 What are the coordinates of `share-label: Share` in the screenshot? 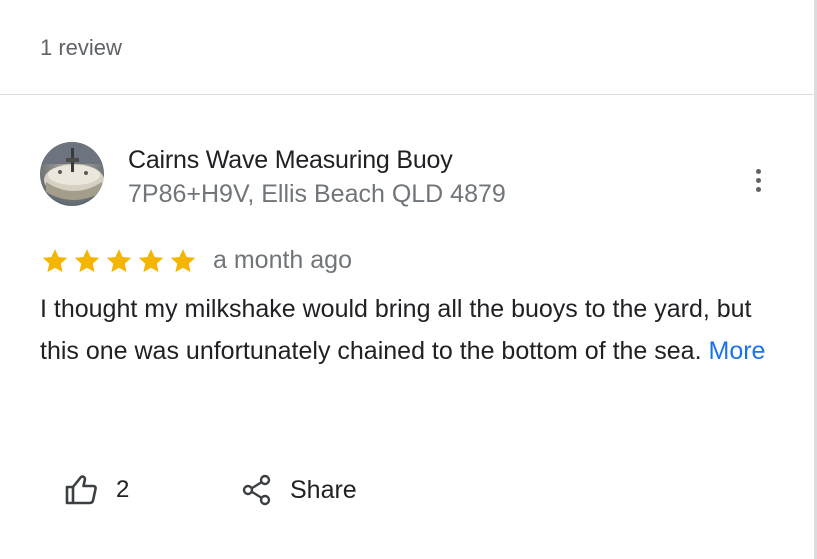 It's located at (323, 489).